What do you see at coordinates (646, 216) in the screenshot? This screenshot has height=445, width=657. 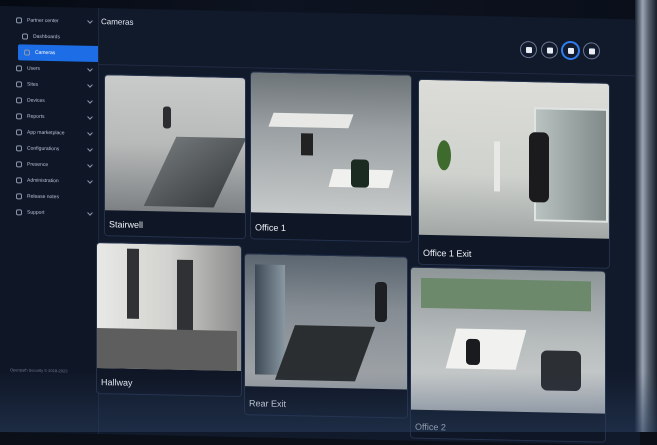 I see `monitor-edge` at bounding box center [646, 216].